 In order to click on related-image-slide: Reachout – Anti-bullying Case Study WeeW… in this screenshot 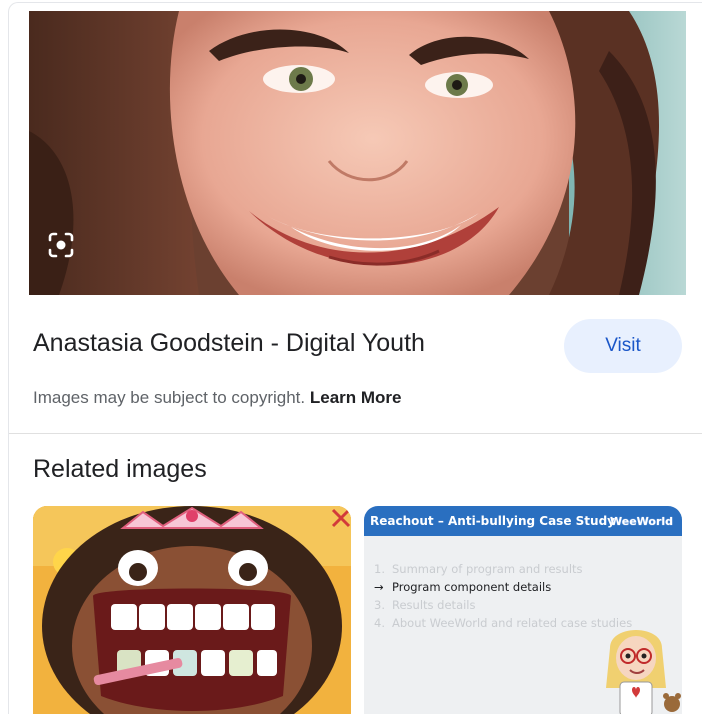, I will do `click(523, 610)`.